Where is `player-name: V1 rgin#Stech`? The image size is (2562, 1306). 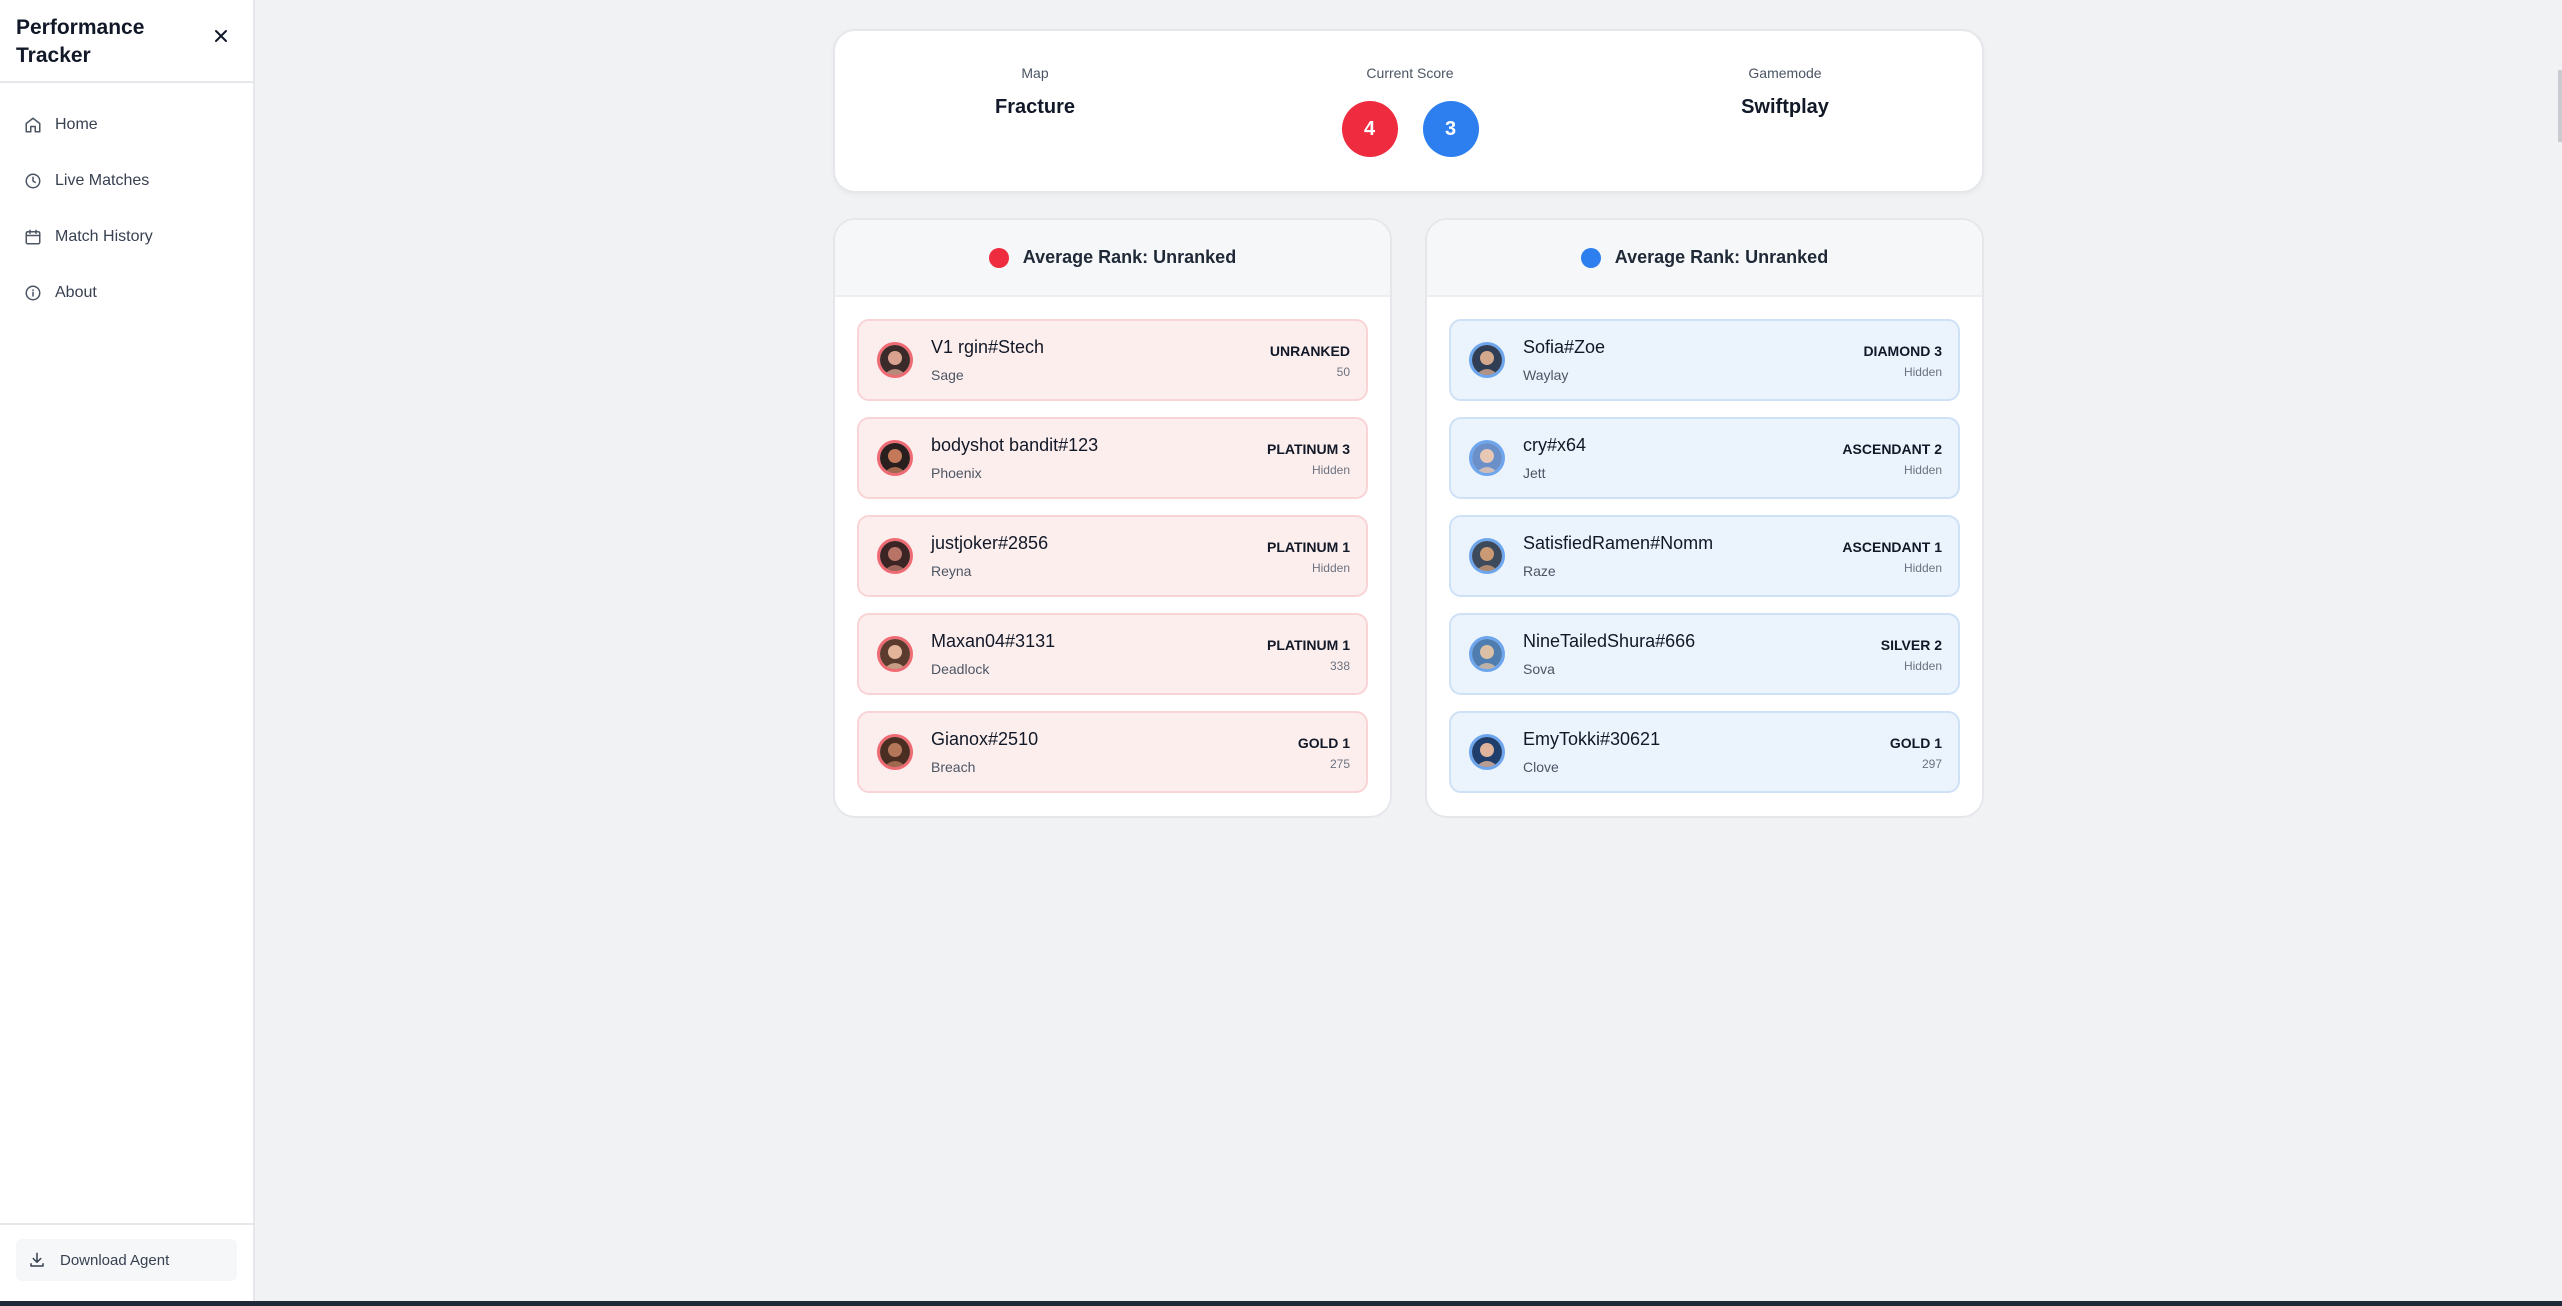
player-name: V1 rgin#Stech is located at coordinates (988, 347).